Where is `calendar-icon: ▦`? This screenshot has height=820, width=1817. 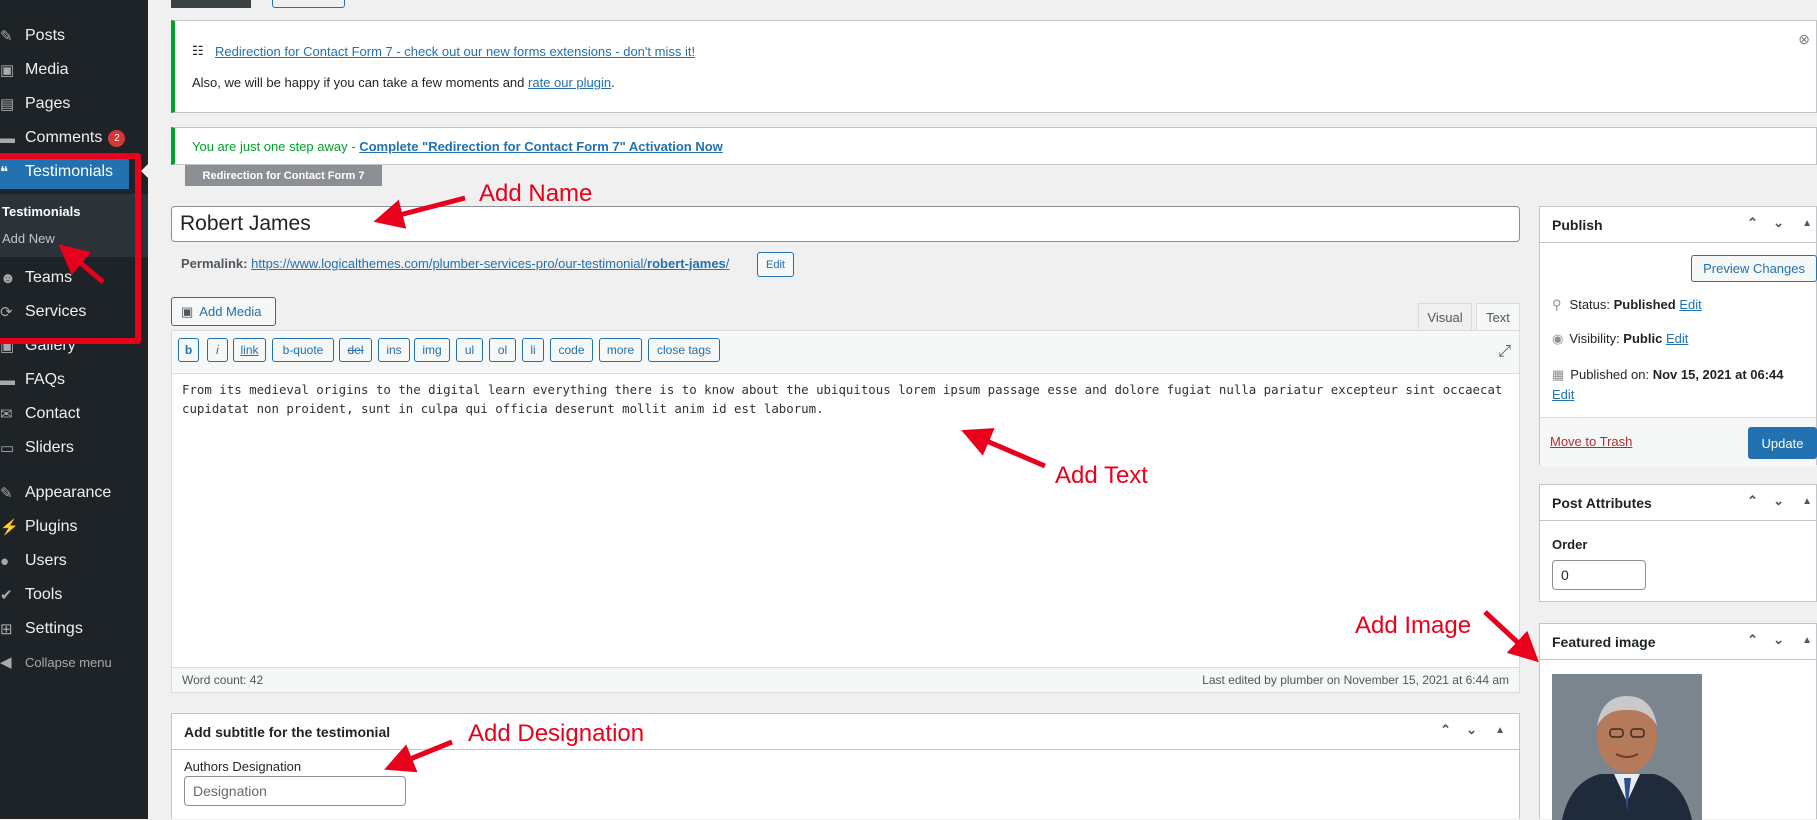 calendar-icon: ▦ is located at coordinates (1558, 374).